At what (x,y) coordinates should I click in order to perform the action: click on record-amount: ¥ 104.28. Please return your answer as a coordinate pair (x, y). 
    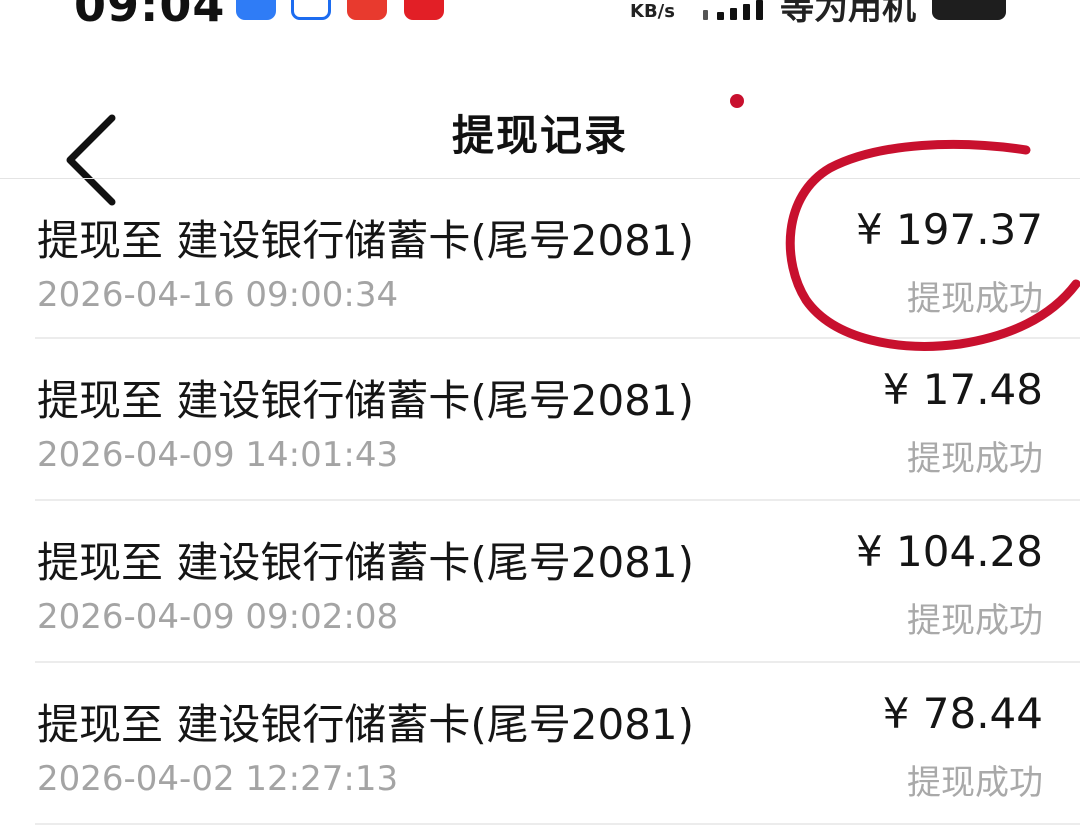
    Looking at the image, I should click on (949, 551).